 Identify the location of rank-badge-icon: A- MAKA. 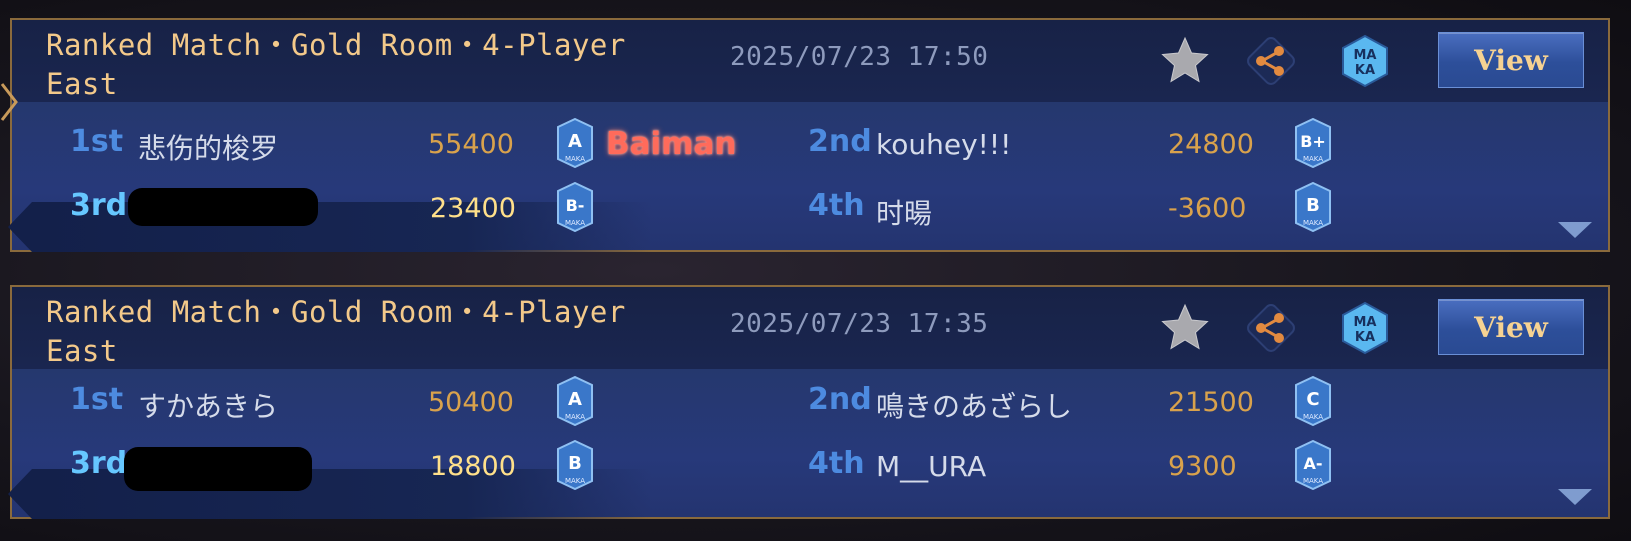
(1313, 465).